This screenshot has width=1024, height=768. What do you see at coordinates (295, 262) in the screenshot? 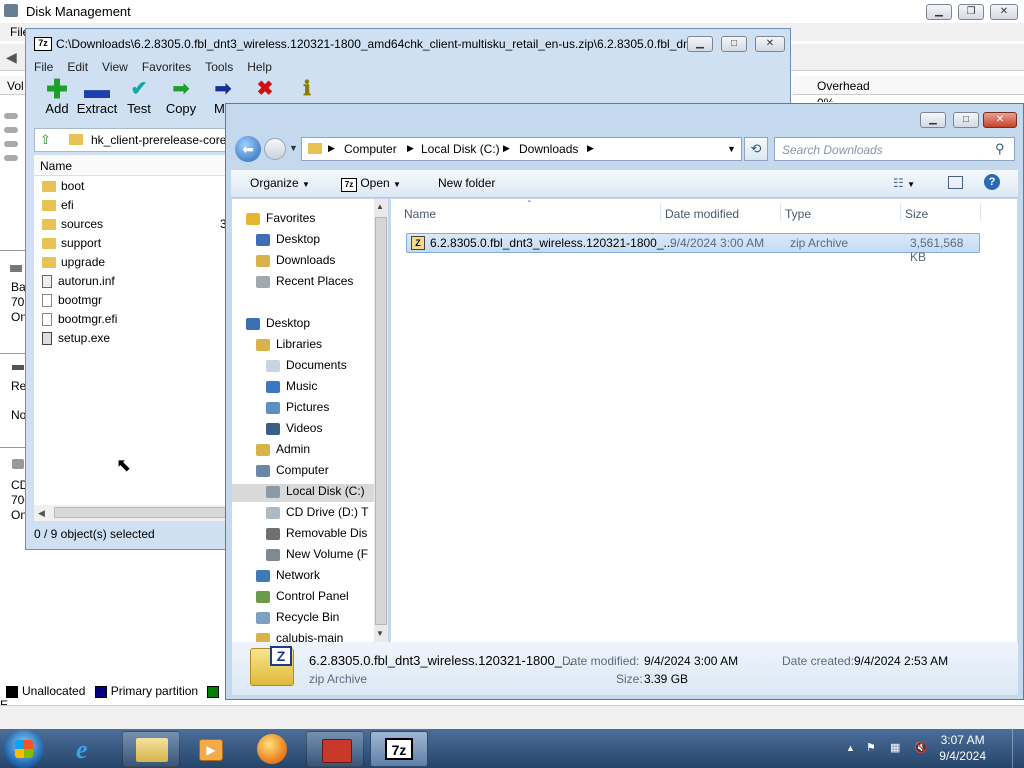
I see `nav-item: Downloads` at bounding box center [295, 262].